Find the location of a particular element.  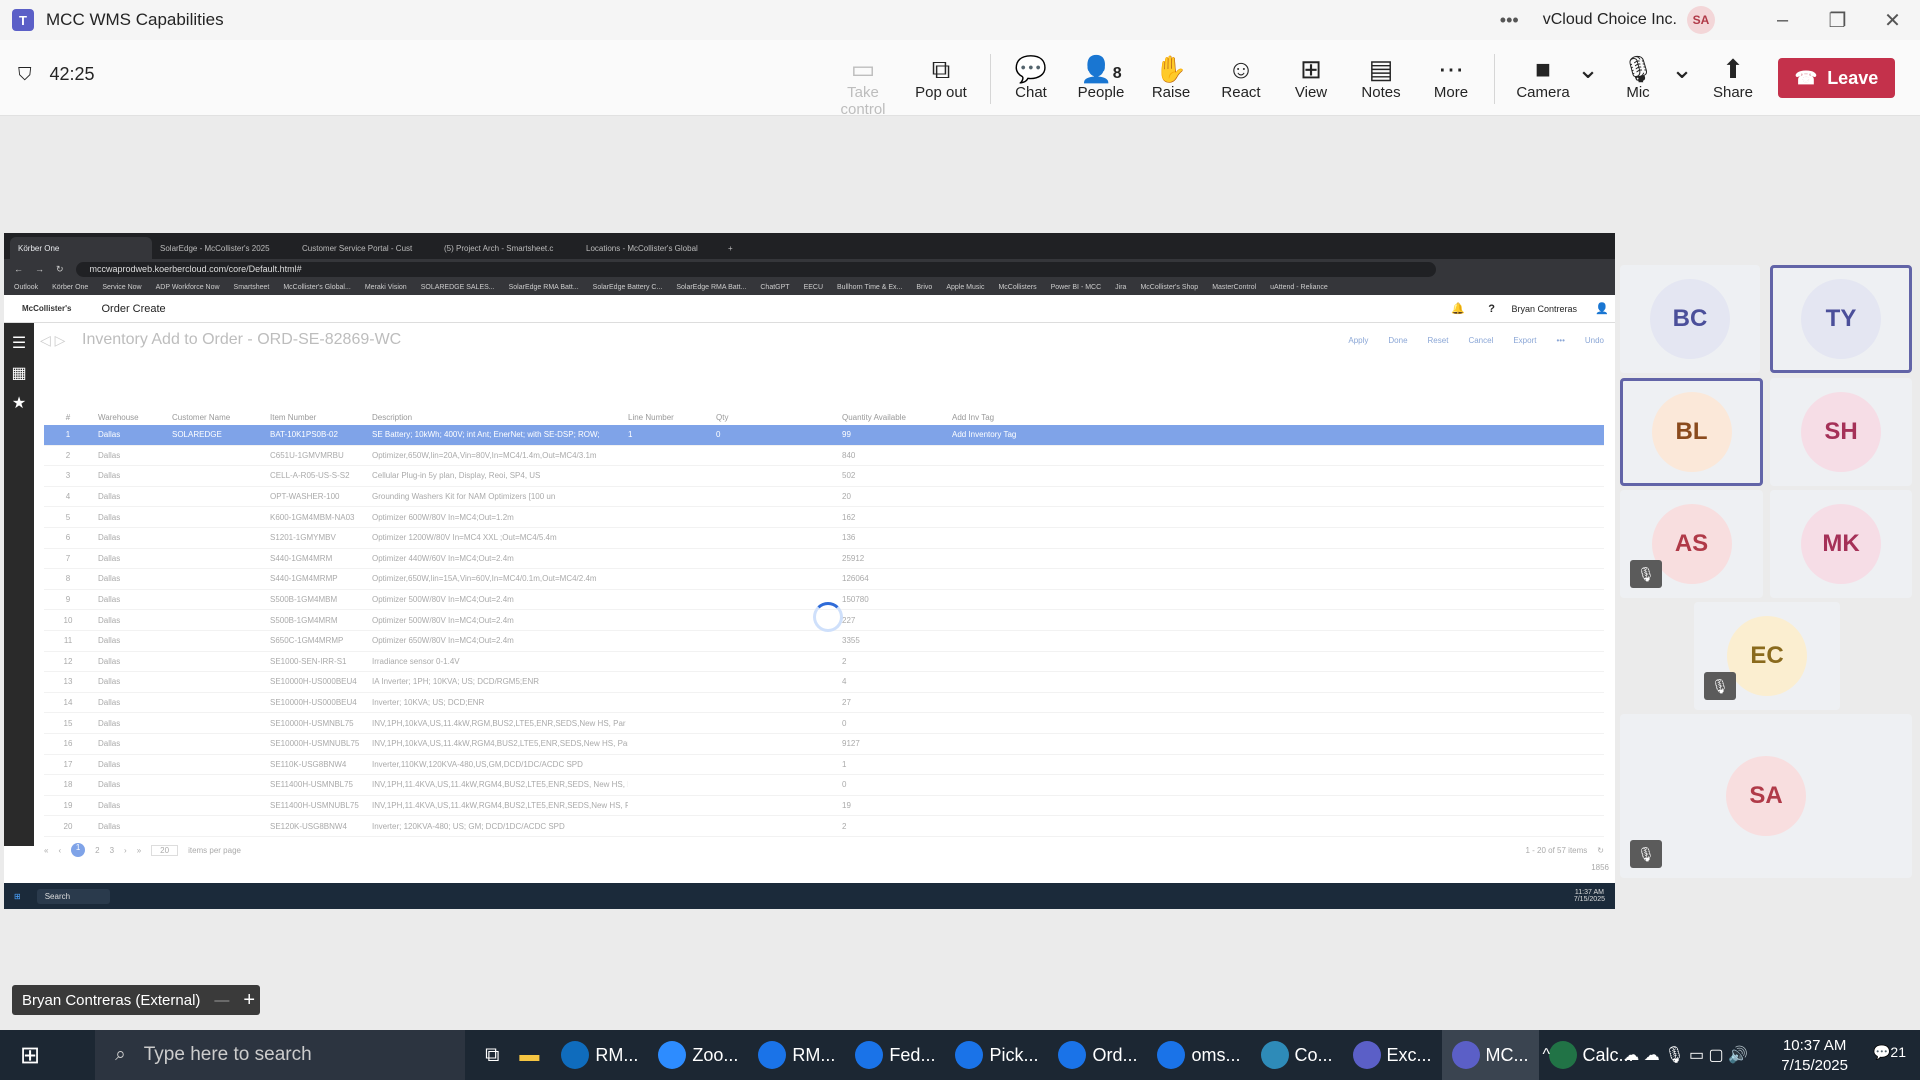

chat-button: 💬 Chat is located at coordinates (1031, 77).